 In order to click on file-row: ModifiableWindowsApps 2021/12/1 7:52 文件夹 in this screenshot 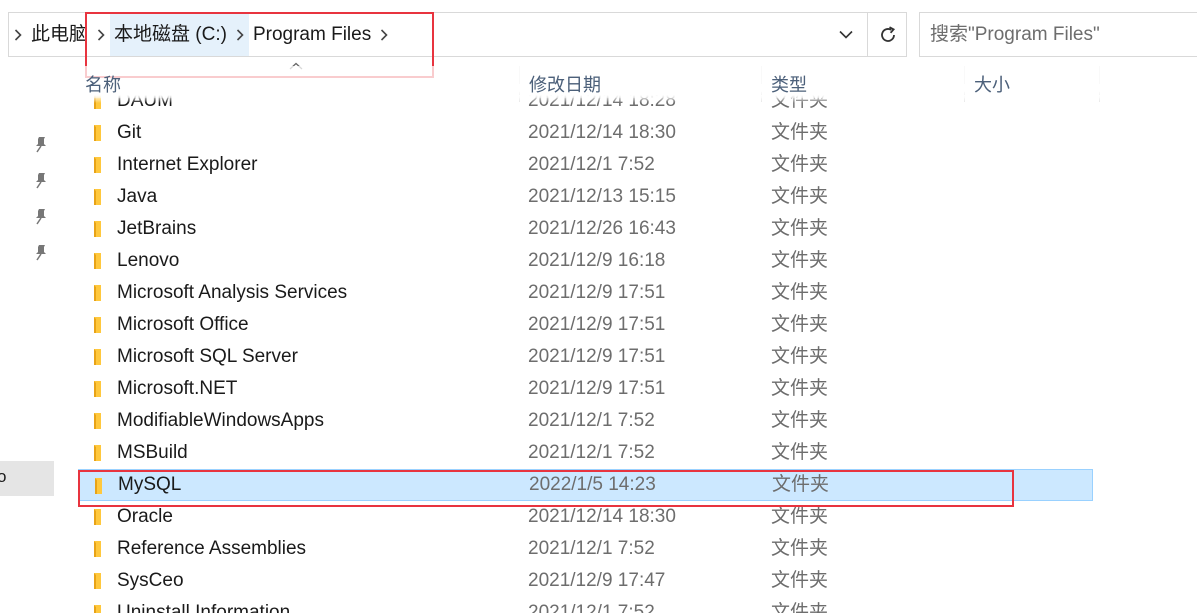, I will do `click(585, 421)`.